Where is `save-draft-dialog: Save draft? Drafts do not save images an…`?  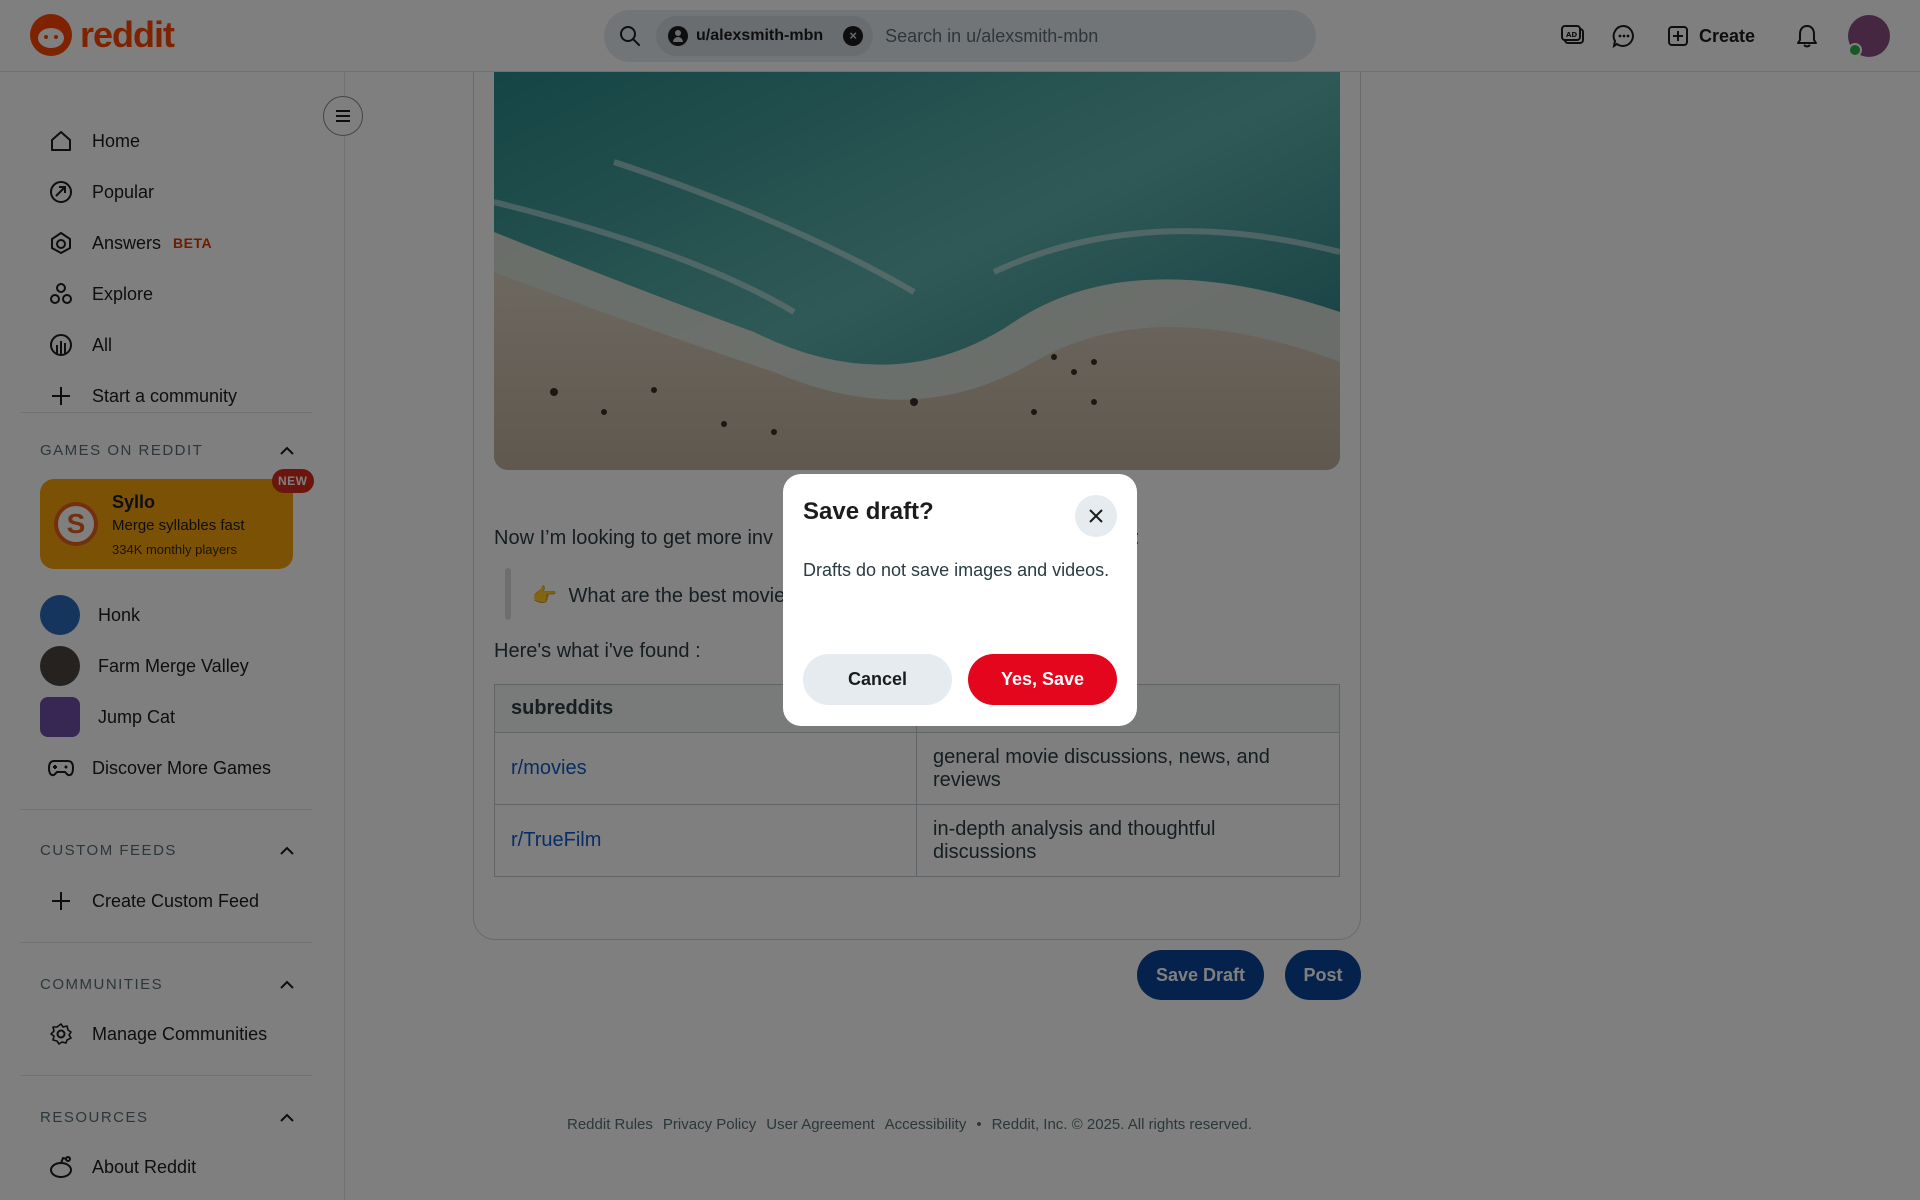 save-draft-dialog: Save draft? Drafts do not save images an… is located at coordinates (960, 600).